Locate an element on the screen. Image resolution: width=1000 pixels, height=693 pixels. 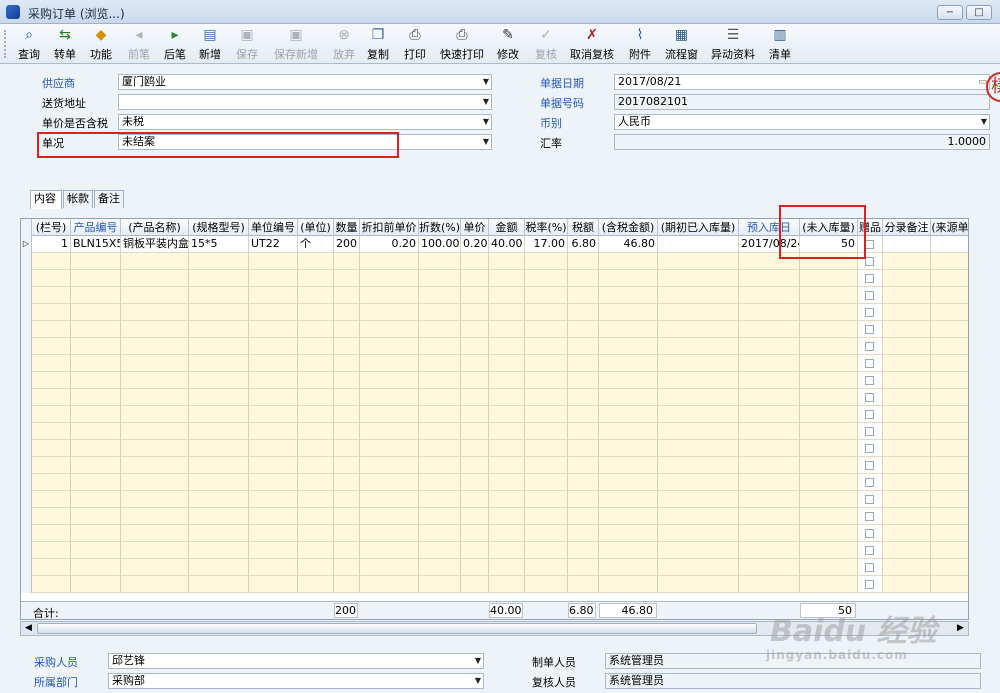
tab-account: 帐款 is located at coordinates (78, 199).